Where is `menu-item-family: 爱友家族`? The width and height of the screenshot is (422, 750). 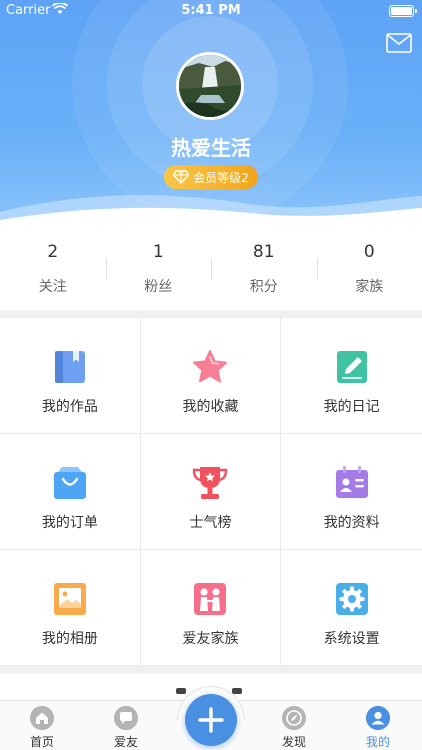 menu-item-family: 爱友家族 is located at coordinates (211, 608).